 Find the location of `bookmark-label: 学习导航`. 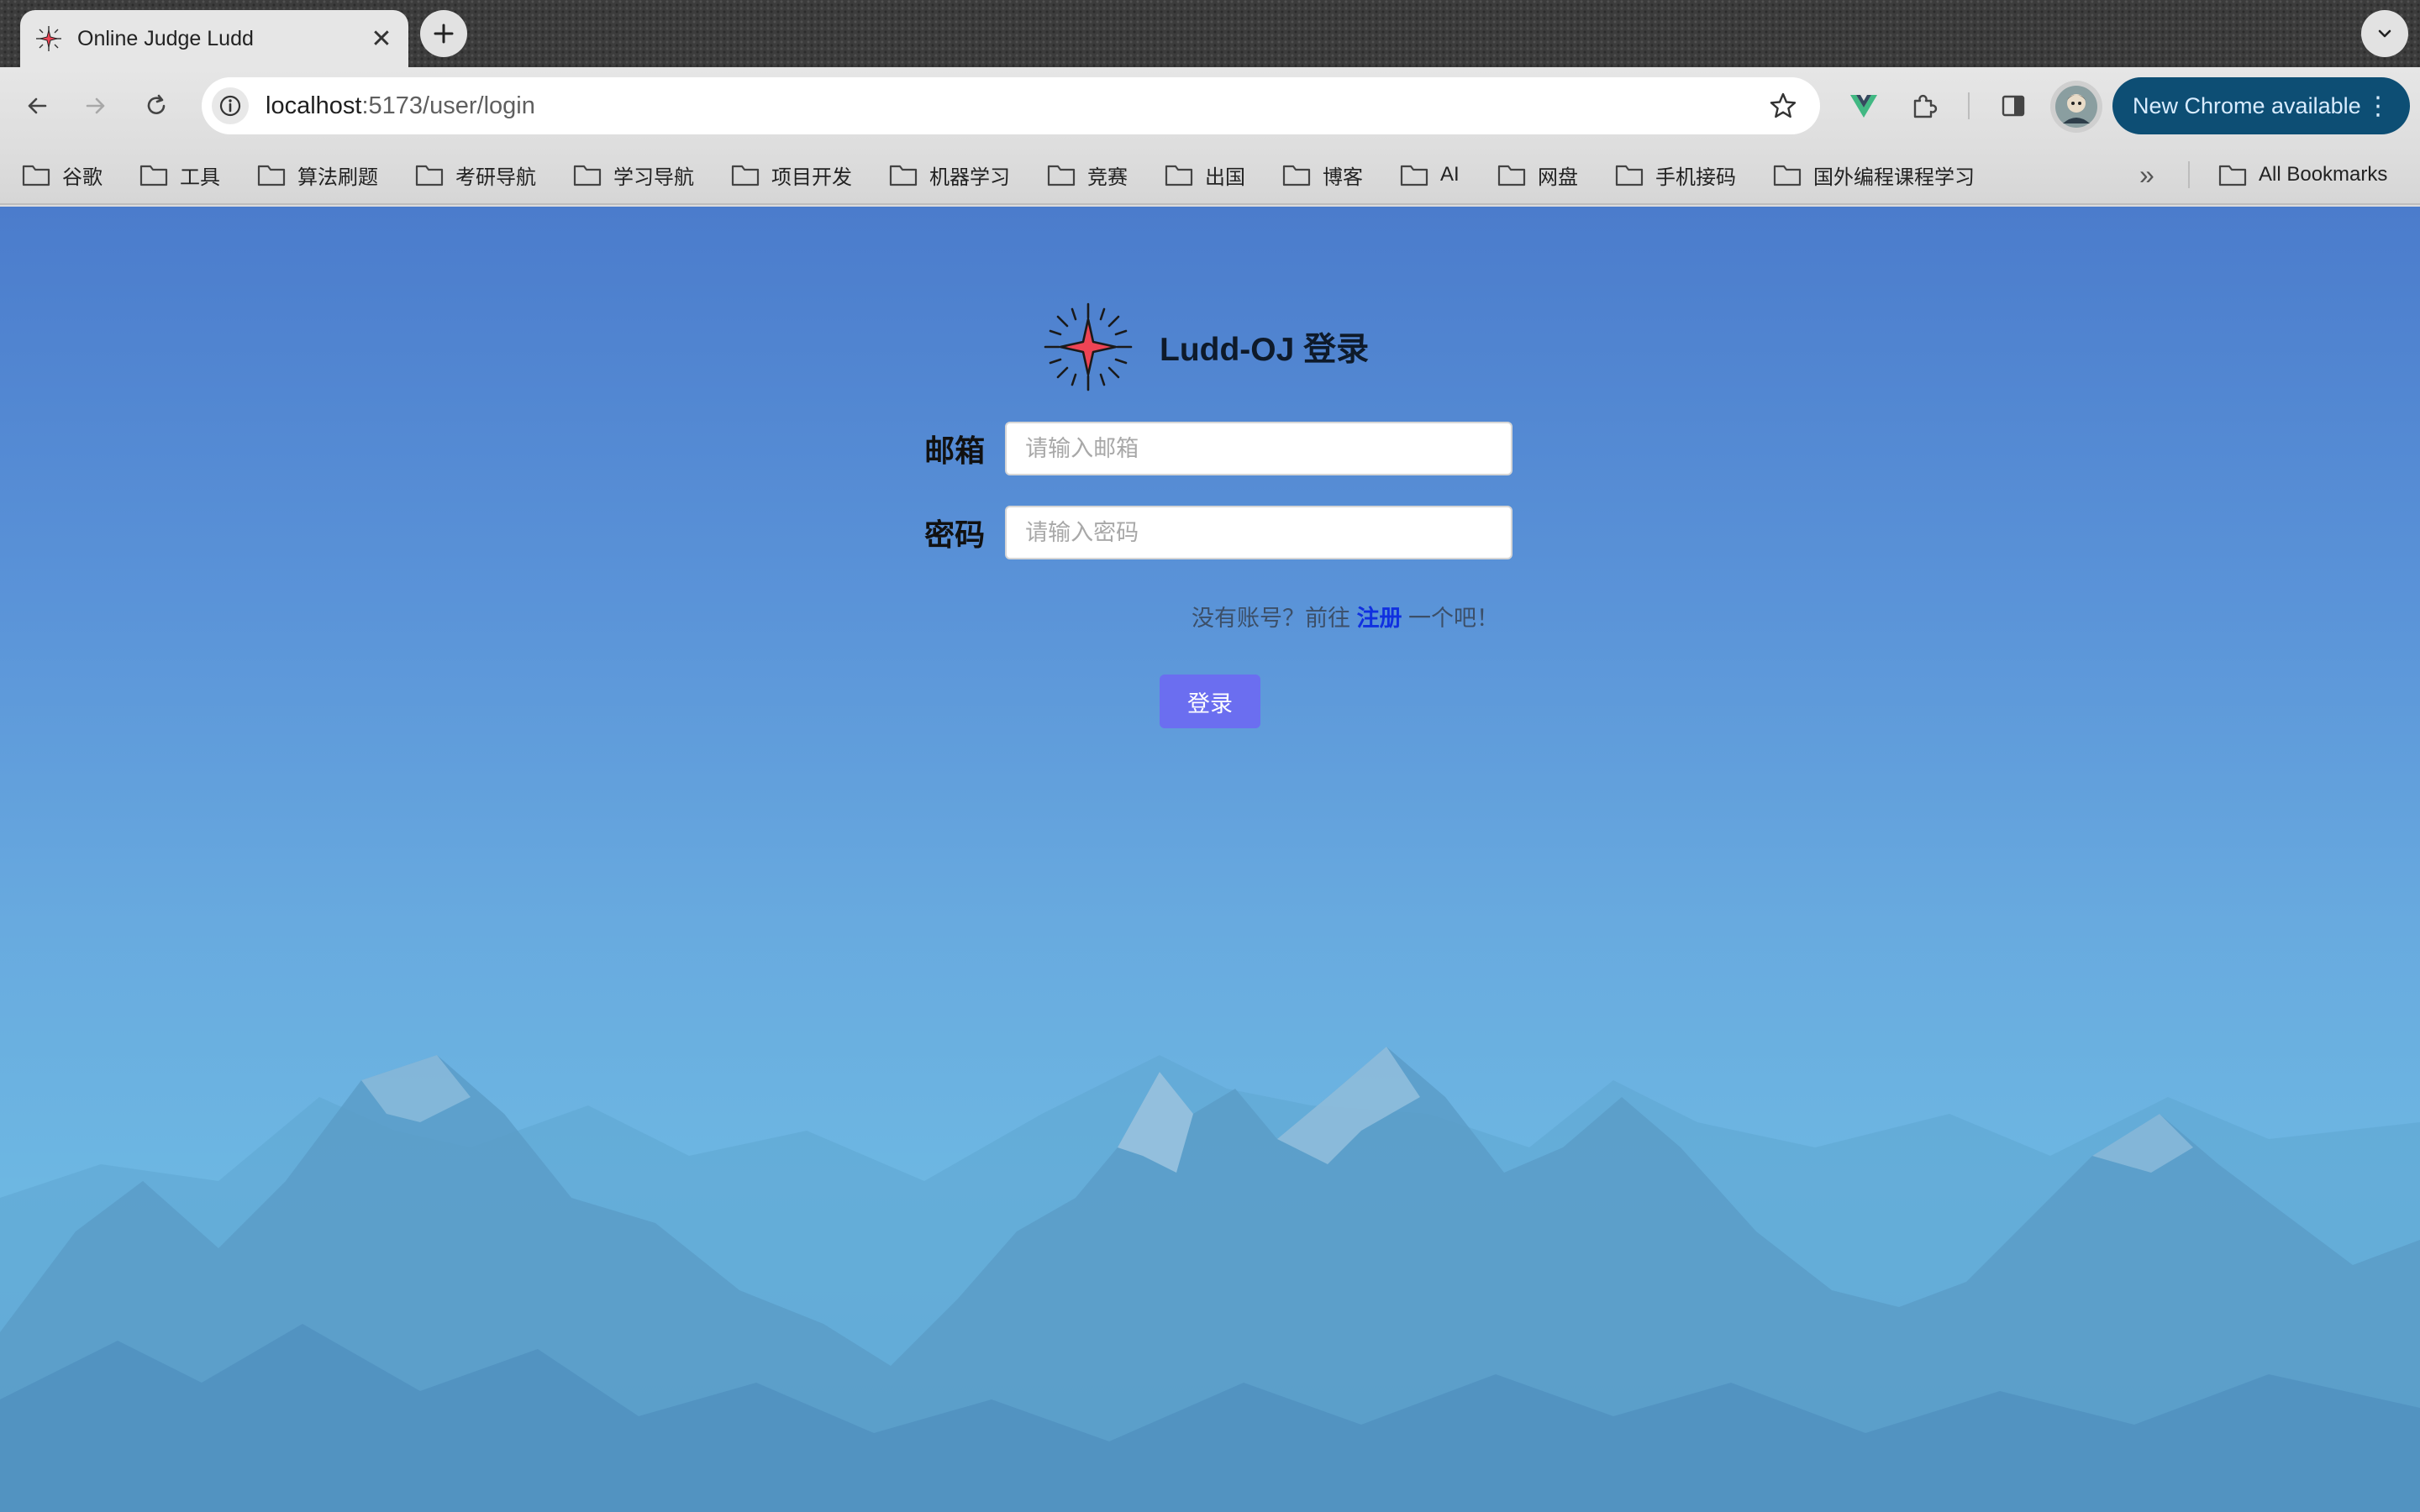

bookmark-label: 学习导航 is located at coordinates (653, 177).